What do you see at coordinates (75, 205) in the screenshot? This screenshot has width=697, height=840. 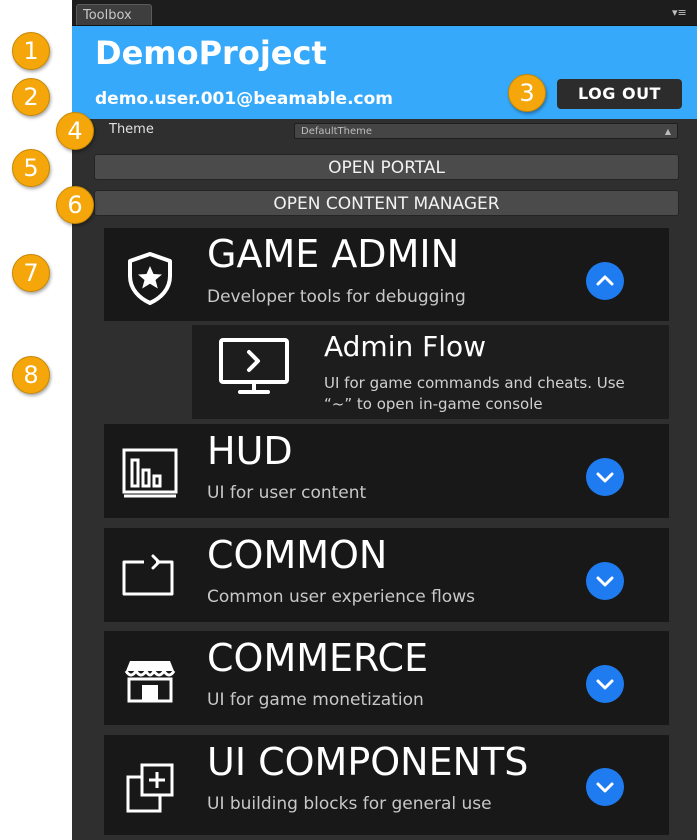 I see `callout-6: 6` at bounding box center [75, 205].